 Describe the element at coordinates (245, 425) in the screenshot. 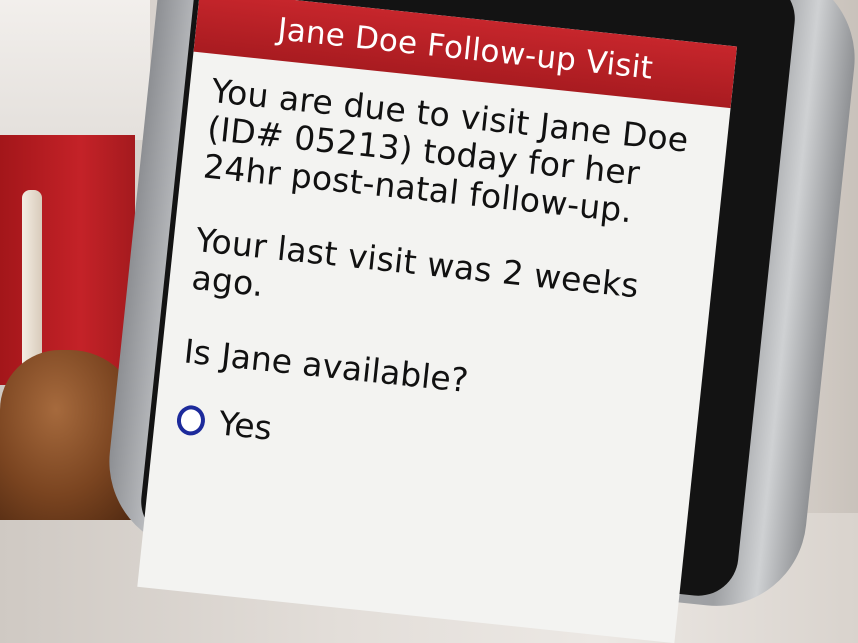

I see `option-yes-label: Yes` at that location.